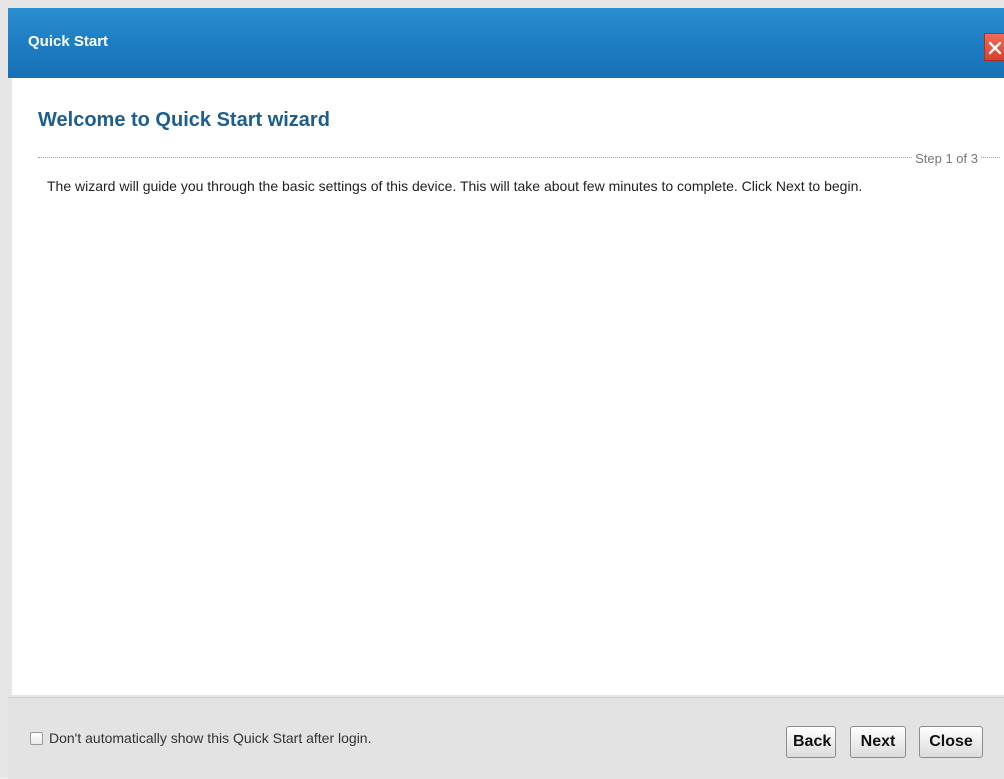  I want to click on back-button: Back, so click(811, 742).